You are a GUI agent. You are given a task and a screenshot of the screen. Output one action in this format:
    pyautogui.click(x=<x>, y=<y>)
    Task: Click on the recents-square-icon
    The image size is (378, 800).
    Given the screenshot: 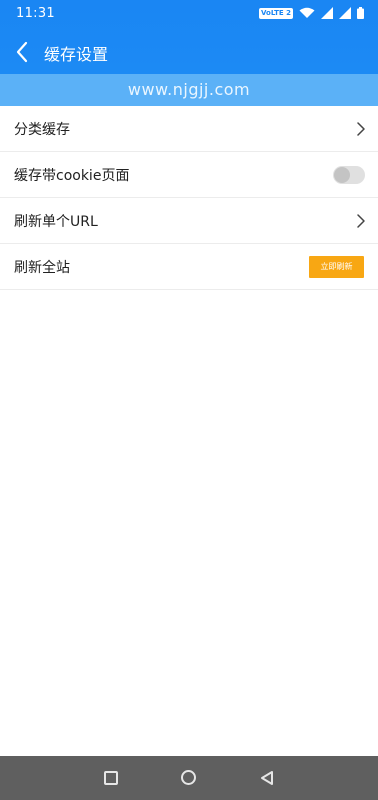 What is the action you would take?
    pyautogui.click(x=111, y=778)
    